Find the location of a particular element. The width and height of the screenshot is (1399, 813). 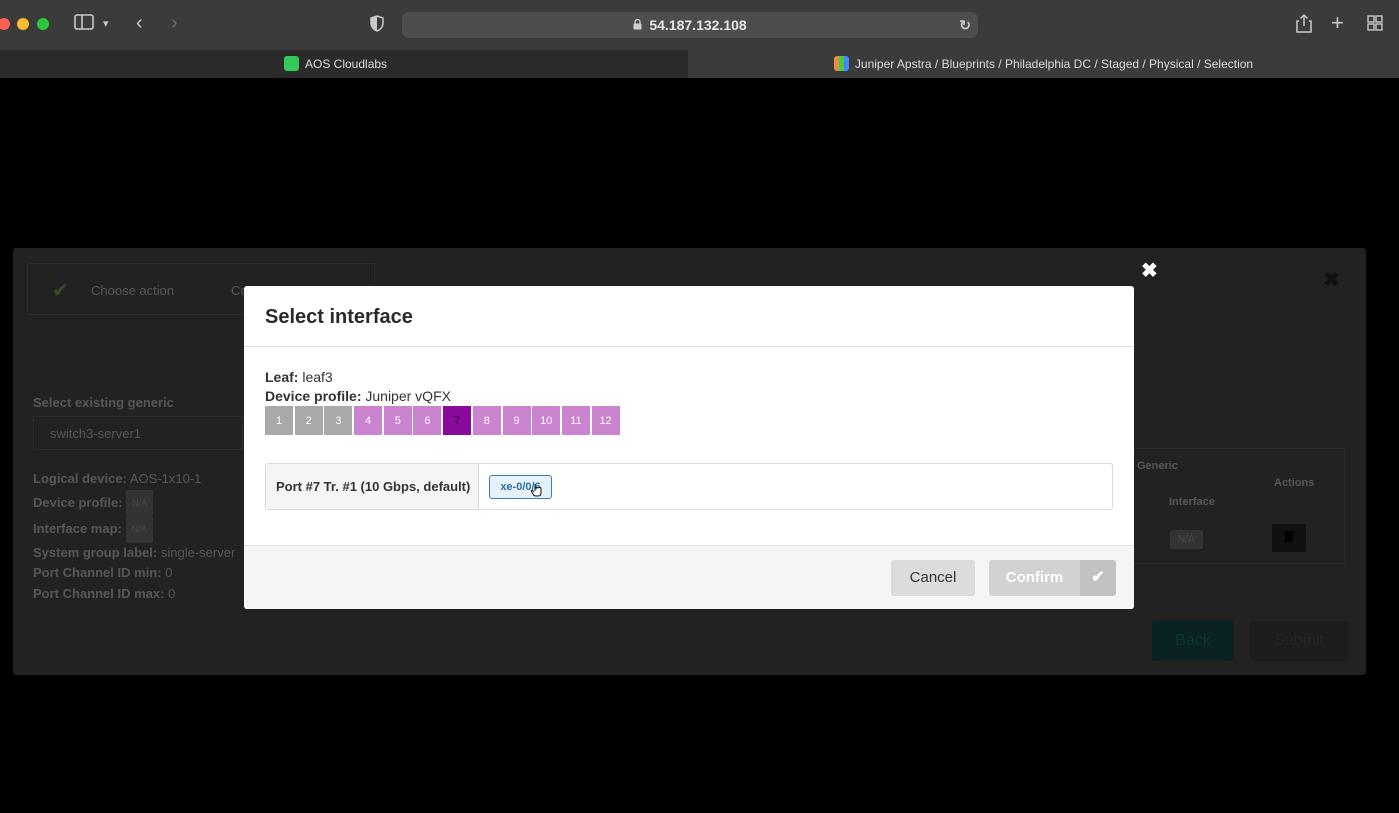

new-tab-icon: + is located at coordinates (1337, 23).